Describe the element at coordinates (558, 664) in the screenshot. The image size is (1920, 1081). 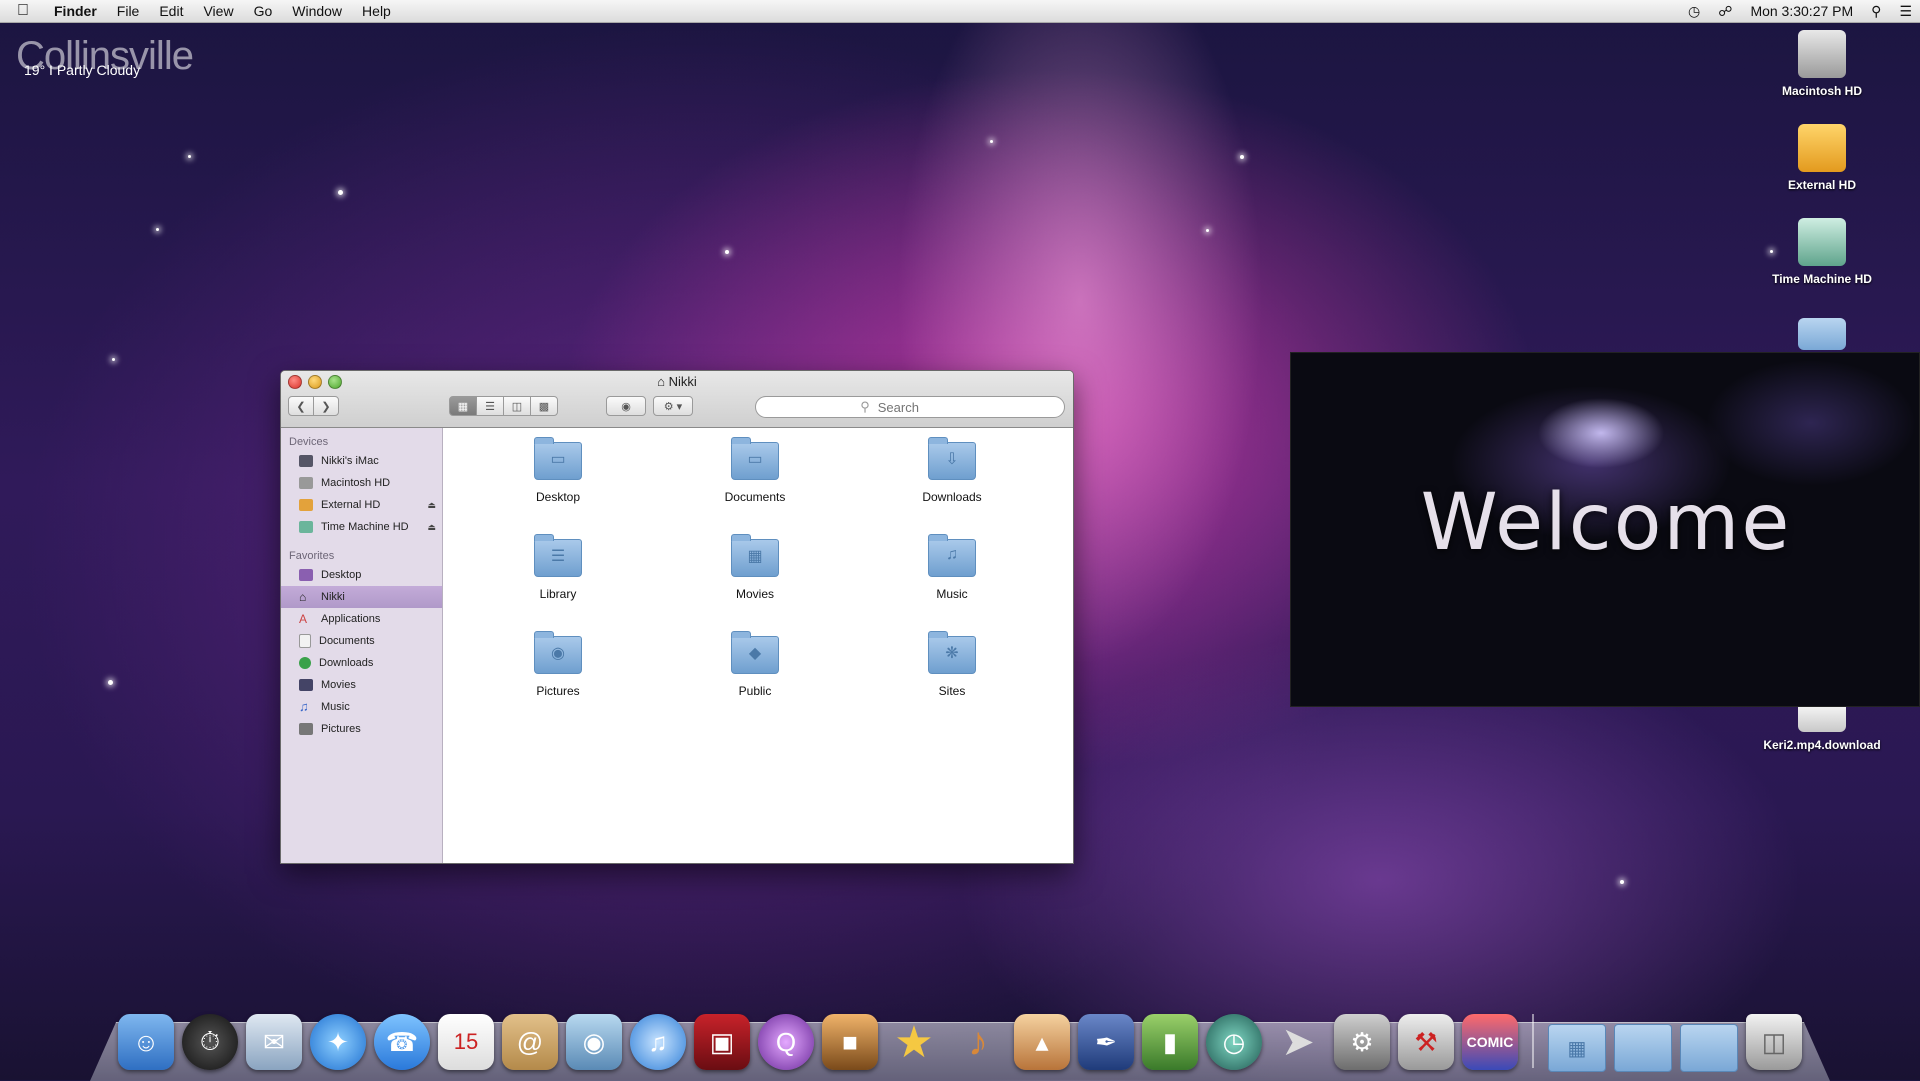
I see `folder-pictures: ◉ Pictures` at that location.